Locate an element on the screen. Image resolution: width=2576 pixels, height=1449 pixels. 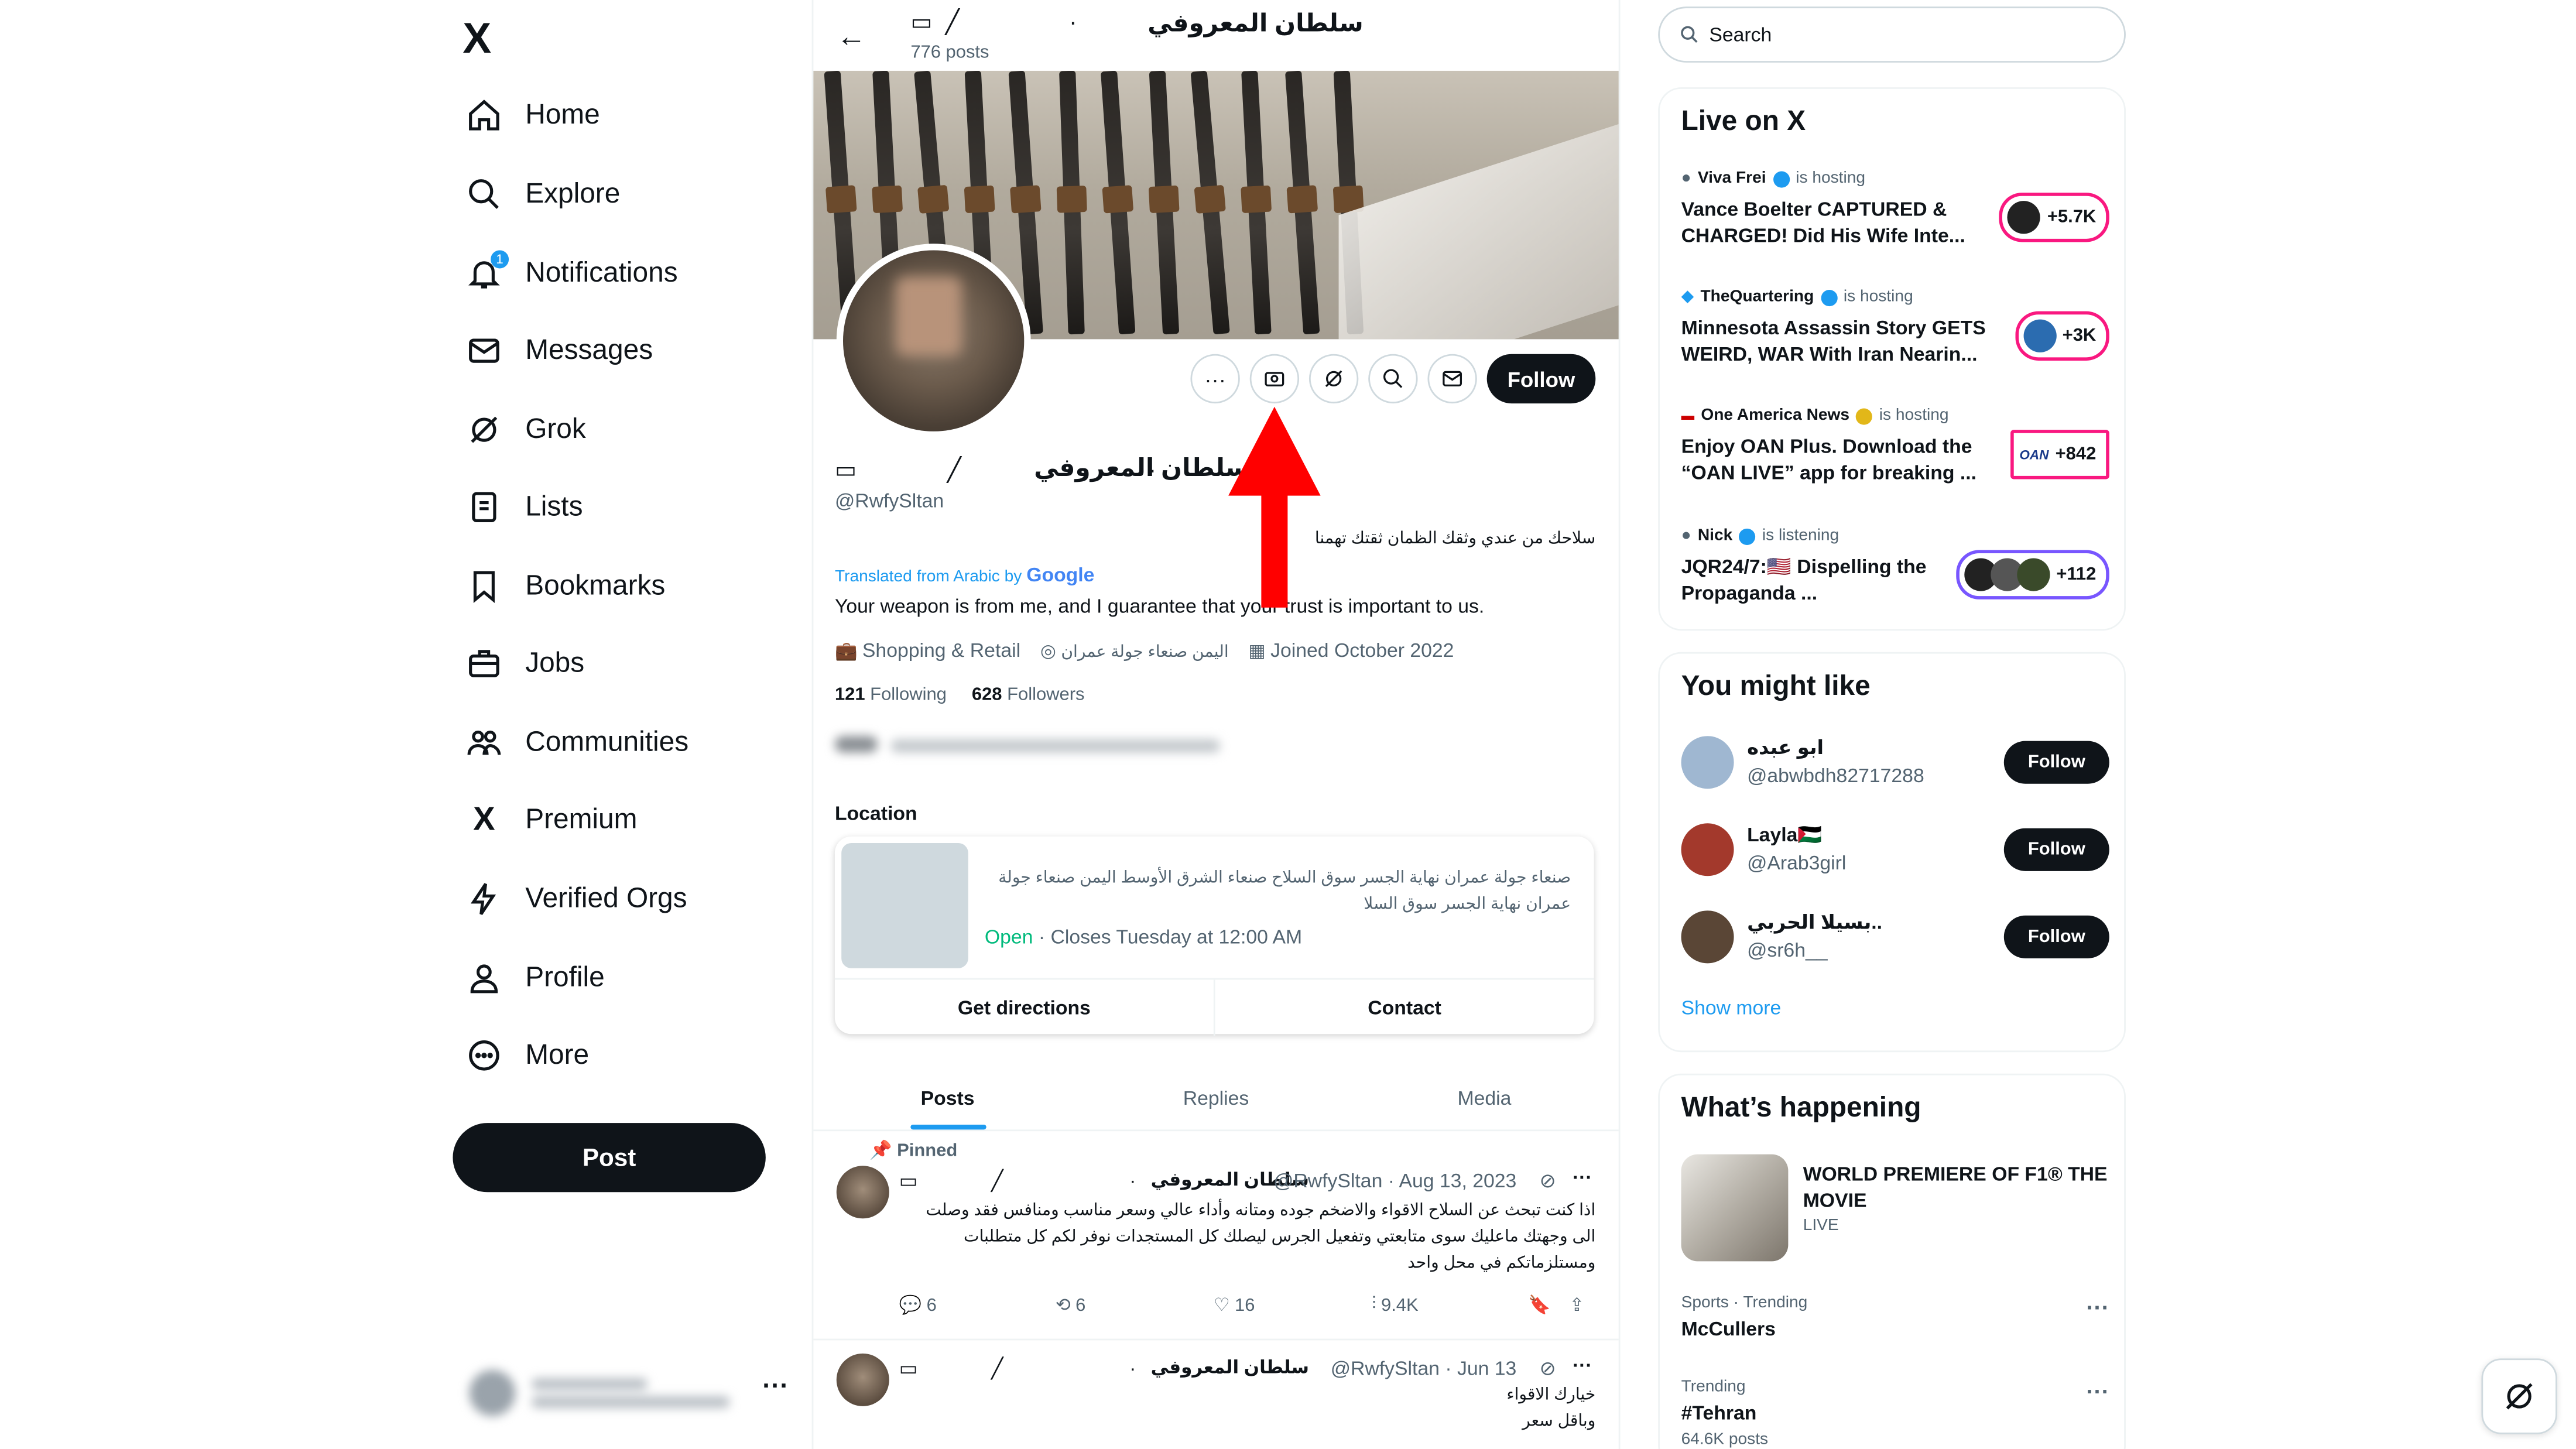
tweet-author: سلطان المعروفي is located at coordinates (1230, 1367).